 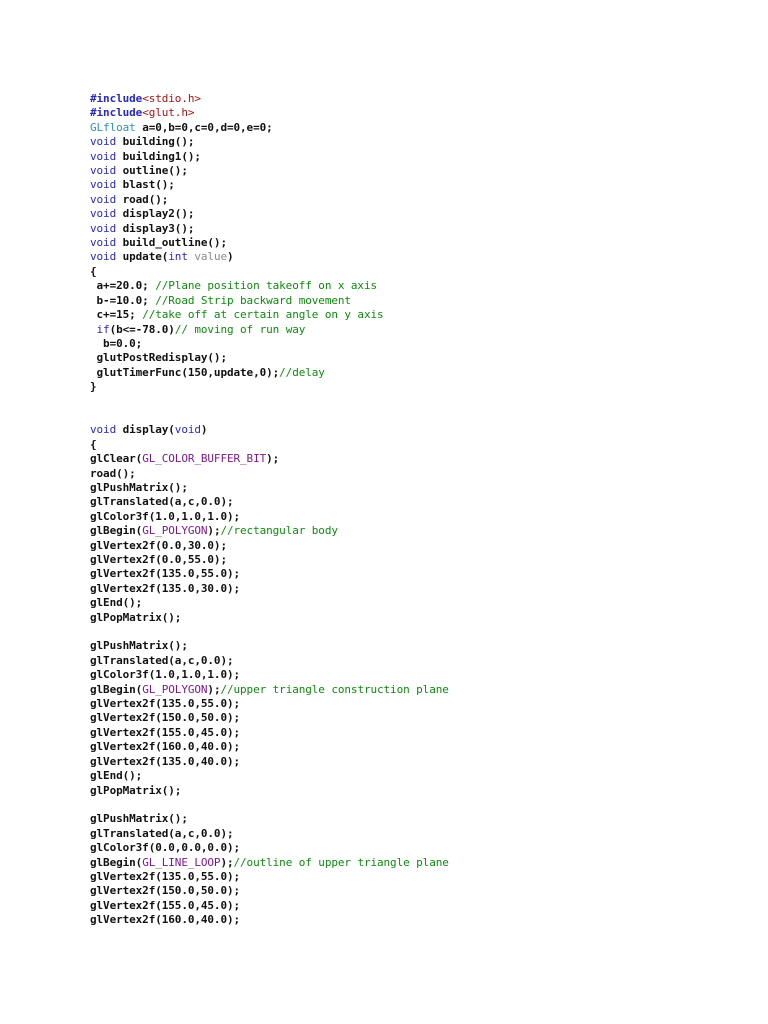 What do you see at coordinates (269, 387) in the screenshot?
I see `code-line: }` at bounding box center [269, 387].